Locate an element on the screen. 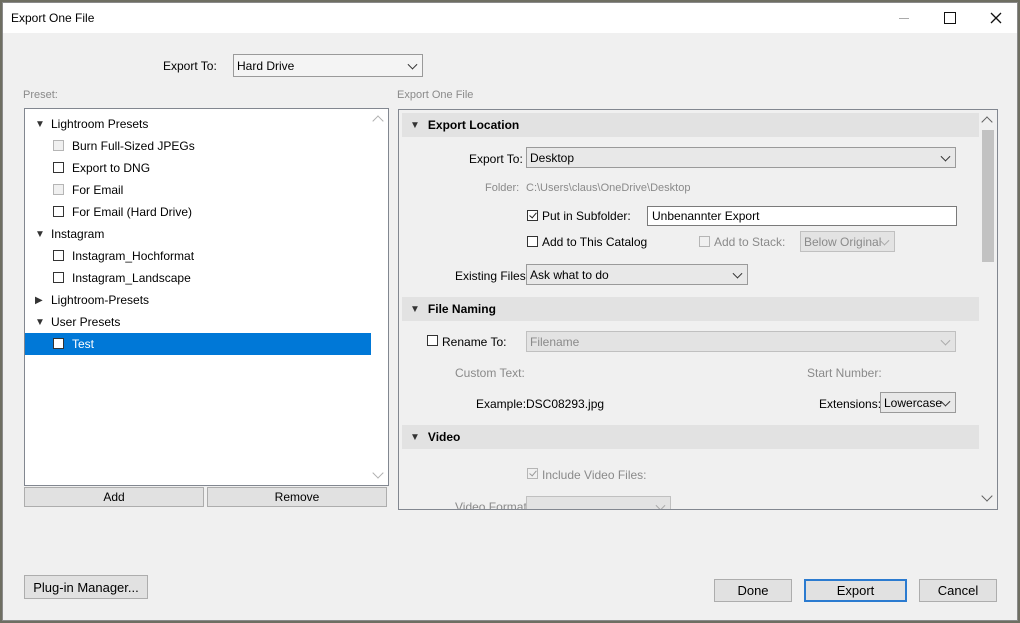  collapsed-triangle-icon: ▶ is located at coordinates (39, 300).